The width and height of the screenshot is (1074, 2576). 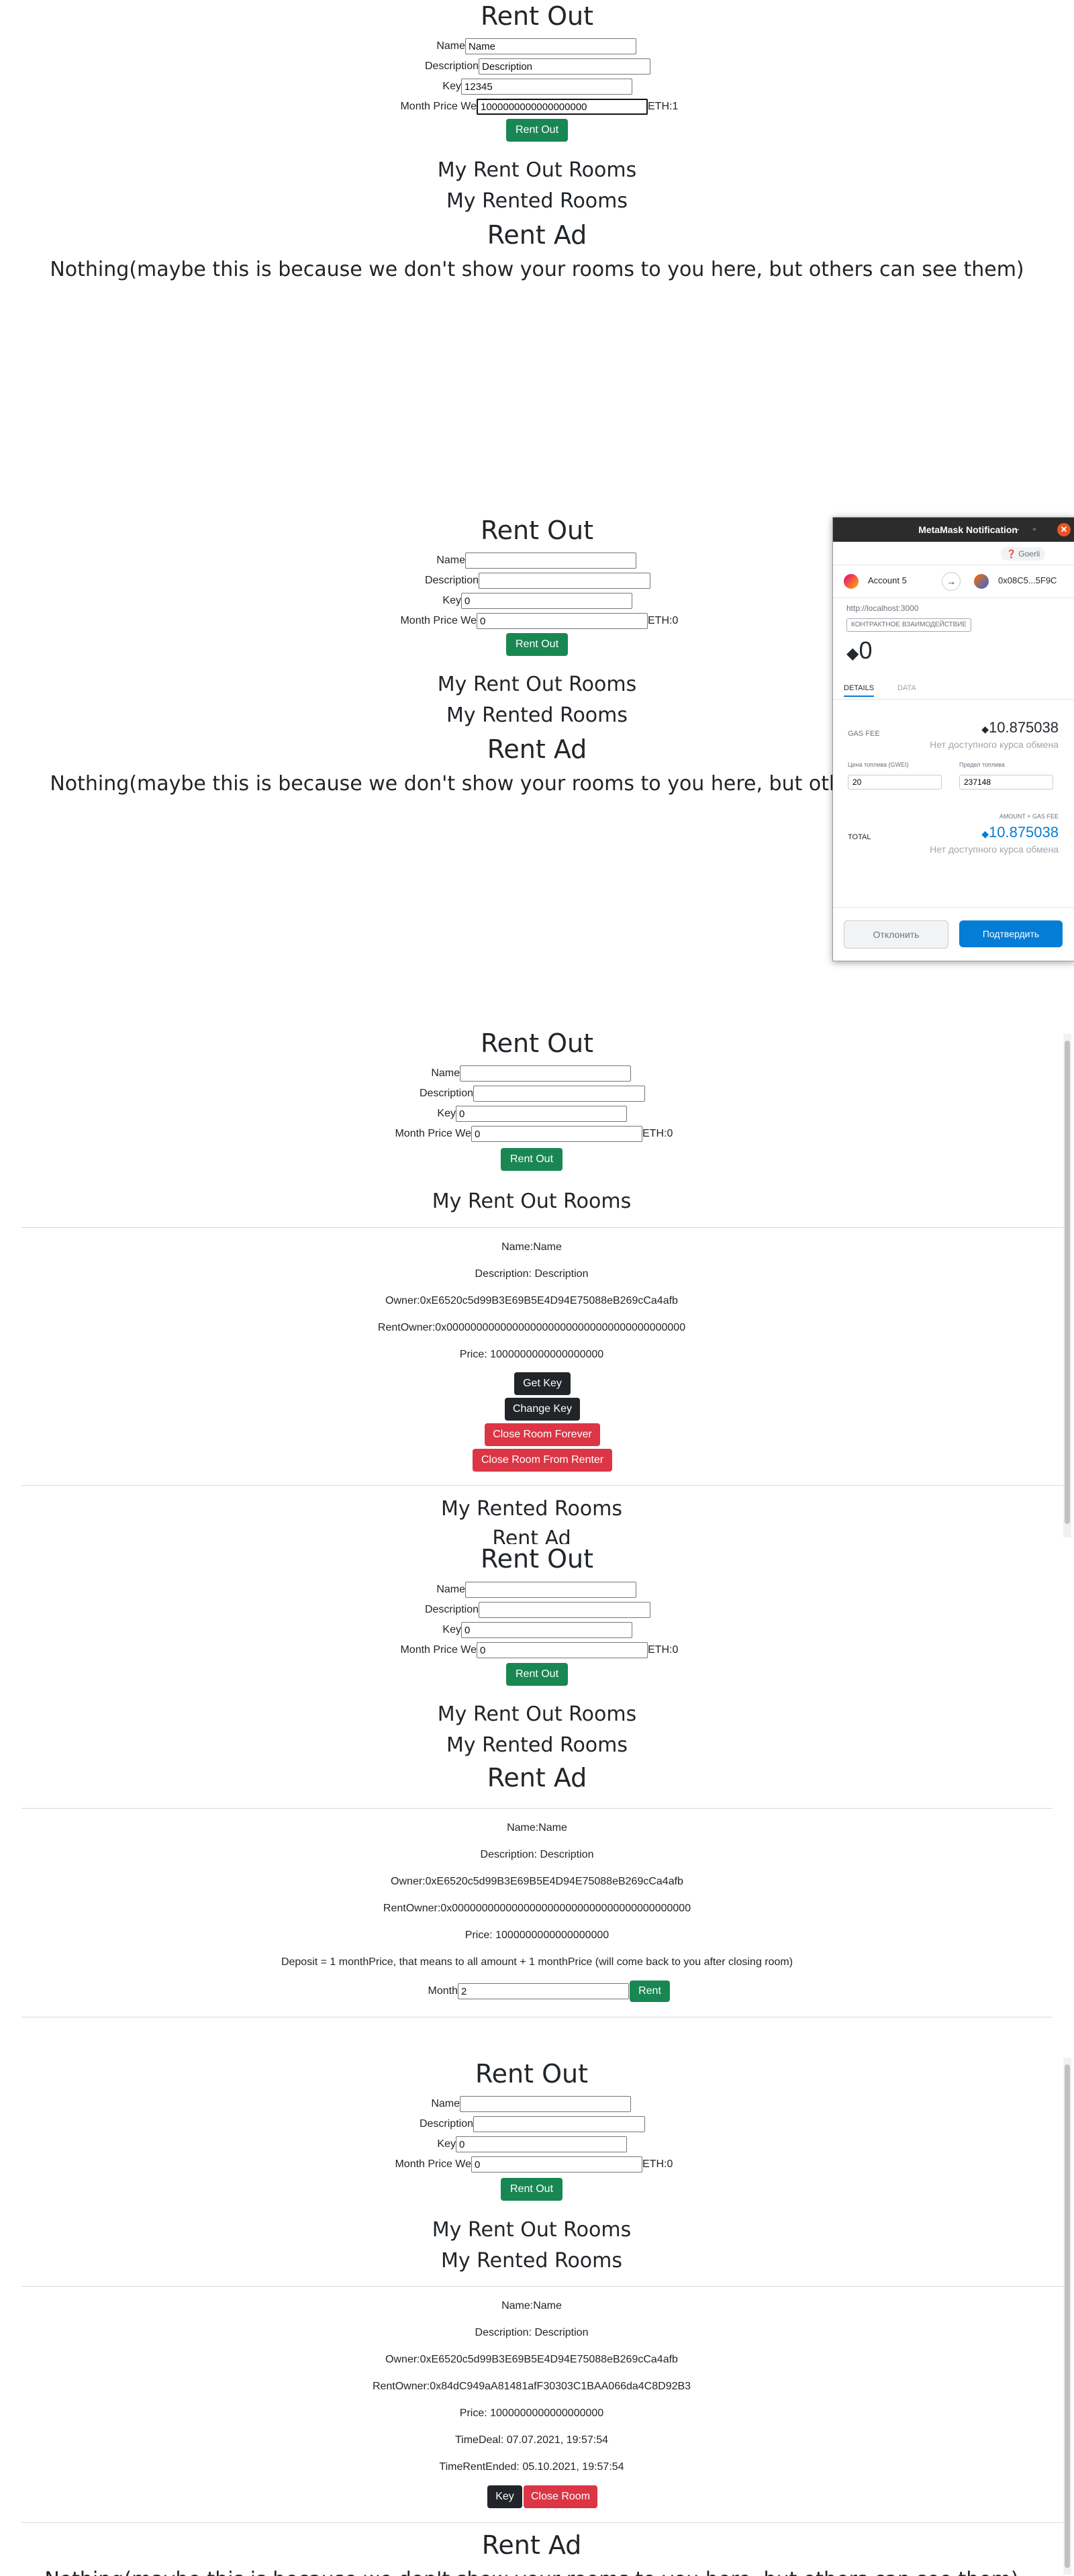 What do you see at coordinates (1006, 782) in the screenshot?
I see `gas-limit-input` at bounding box center [1006, 782].